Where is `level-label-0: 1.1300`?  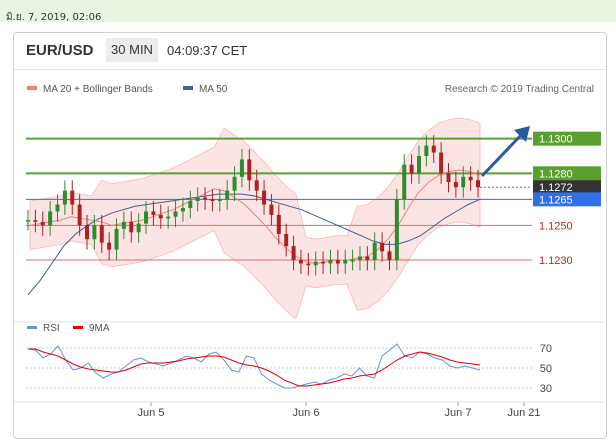
level-label-0: 1.1300 is located at coordinates (556, 140).